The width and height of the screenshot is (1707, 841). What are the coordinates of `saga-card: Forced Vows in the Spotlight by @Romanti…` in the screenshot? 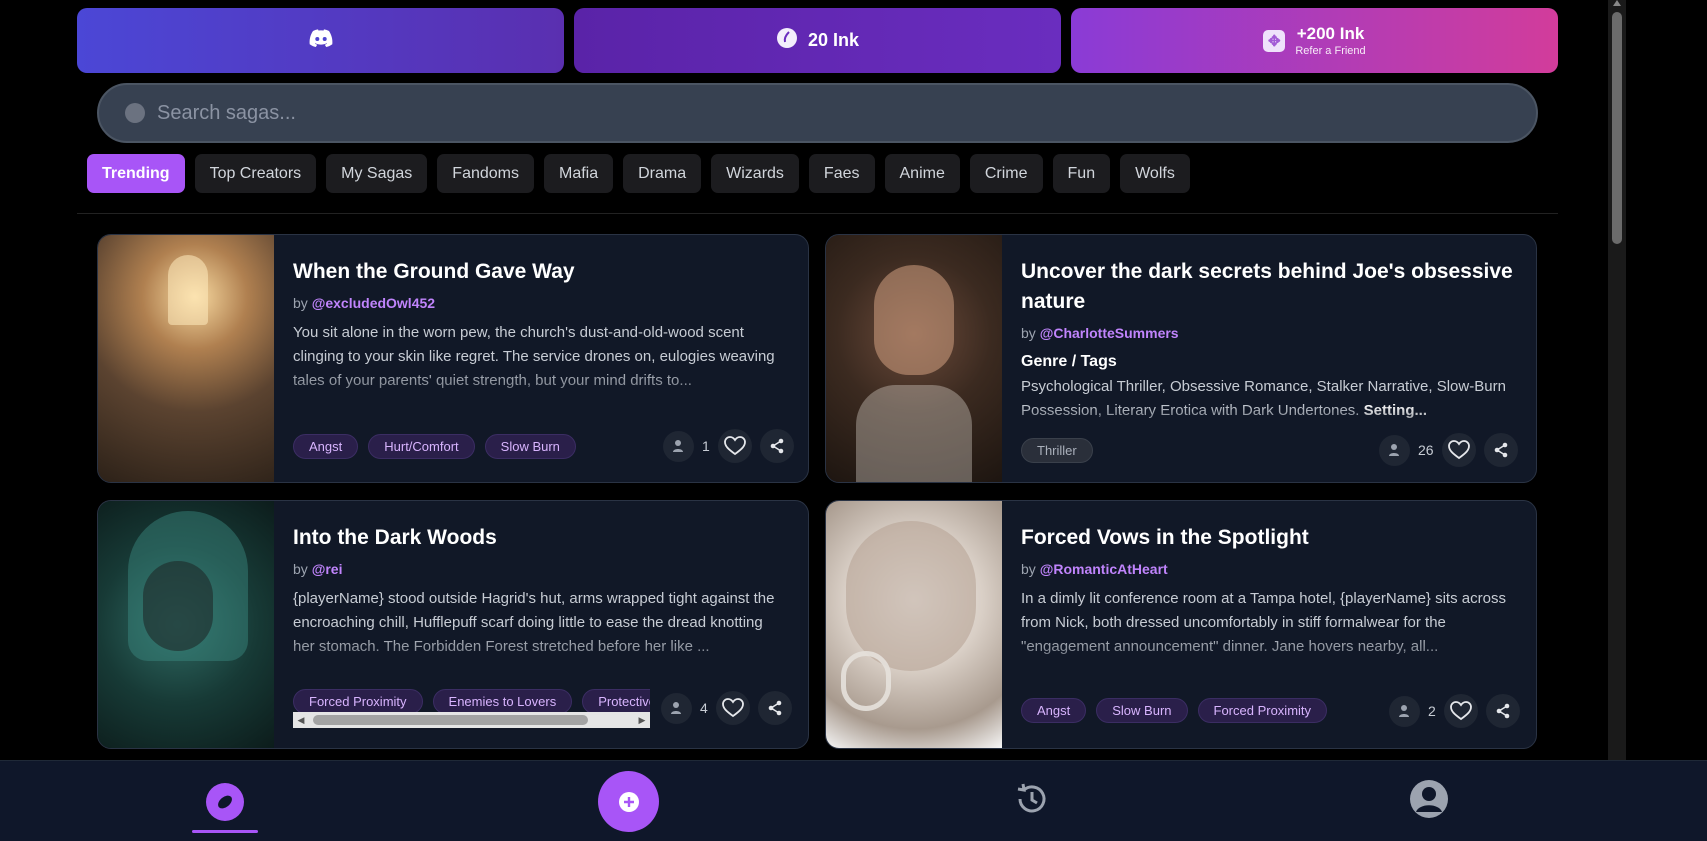 It's located at (1181, 624).